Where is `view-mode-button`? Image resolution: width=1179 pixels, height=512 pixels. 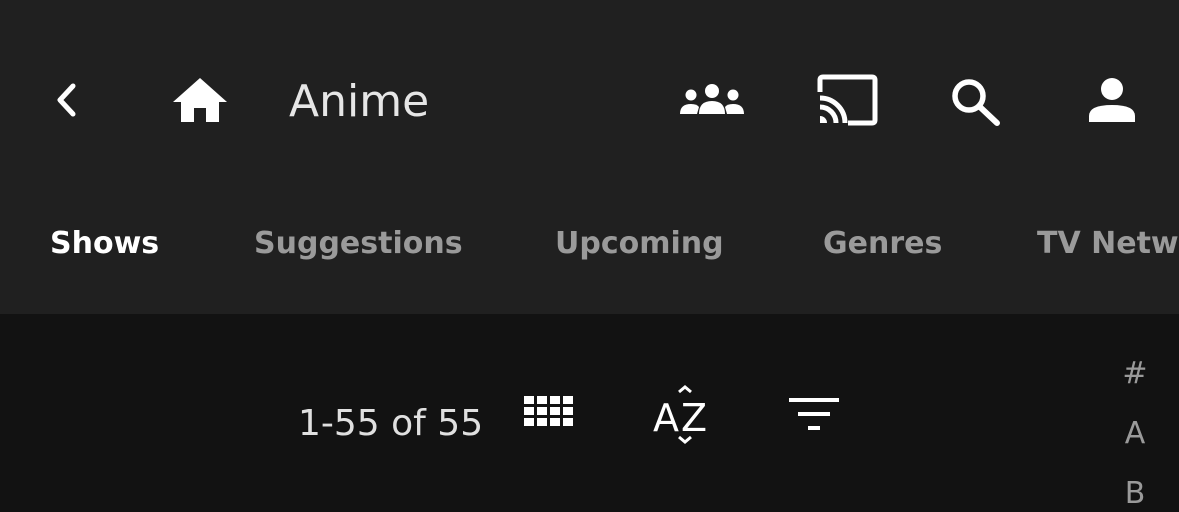 view-mode-button is located at coordinates (549, 415).